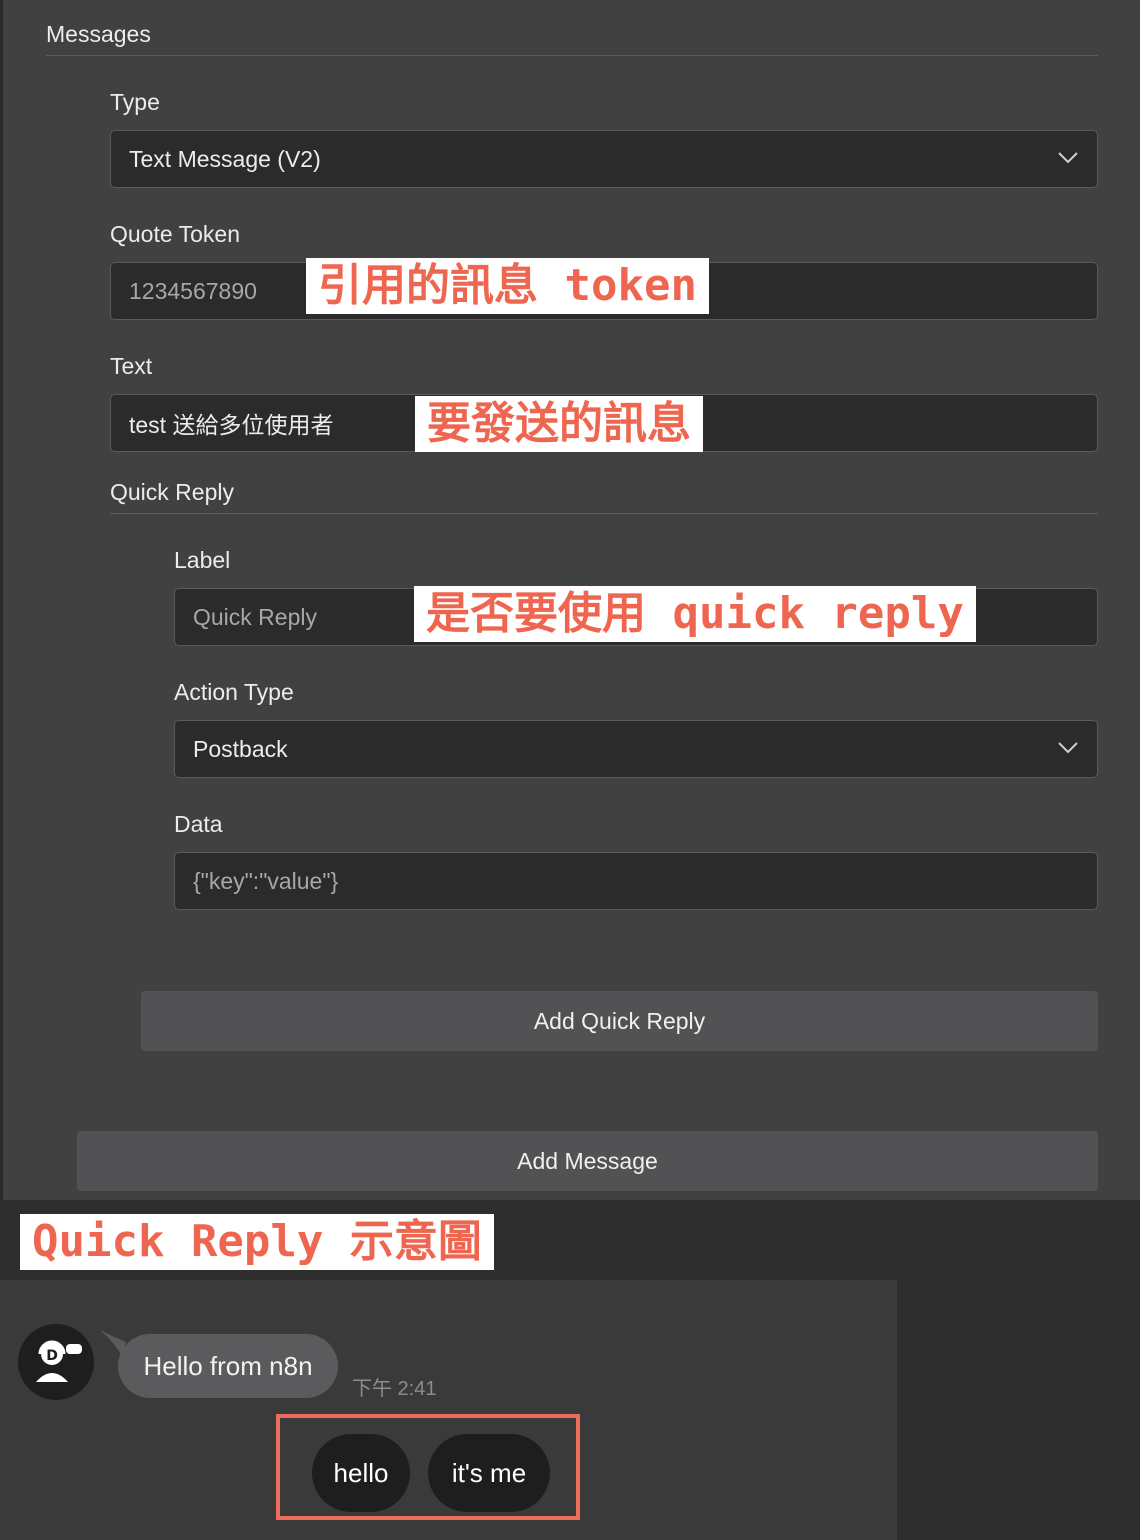 Image resolution: width=1140 pixels, height=1540 pixels. I want to click on action-type-label: Action Type, so click(234, 692).